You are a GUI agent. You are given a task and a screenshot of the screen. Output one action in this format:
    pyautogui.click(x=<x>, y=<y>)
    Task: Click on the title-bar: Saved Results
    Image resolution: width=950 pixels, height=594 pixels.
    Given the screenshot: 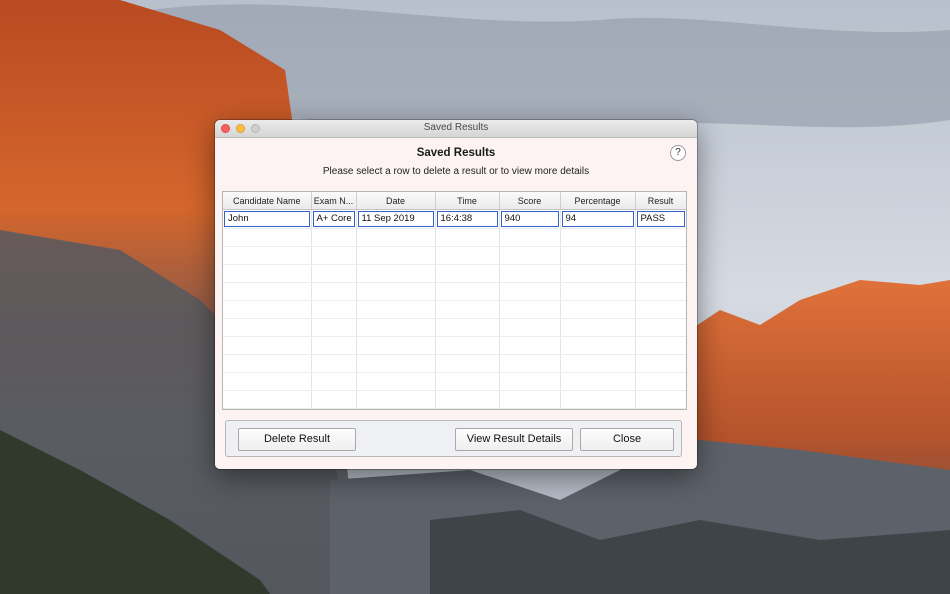 What is the action you would take?
    pyautogui.click(x=456, y=129)
    